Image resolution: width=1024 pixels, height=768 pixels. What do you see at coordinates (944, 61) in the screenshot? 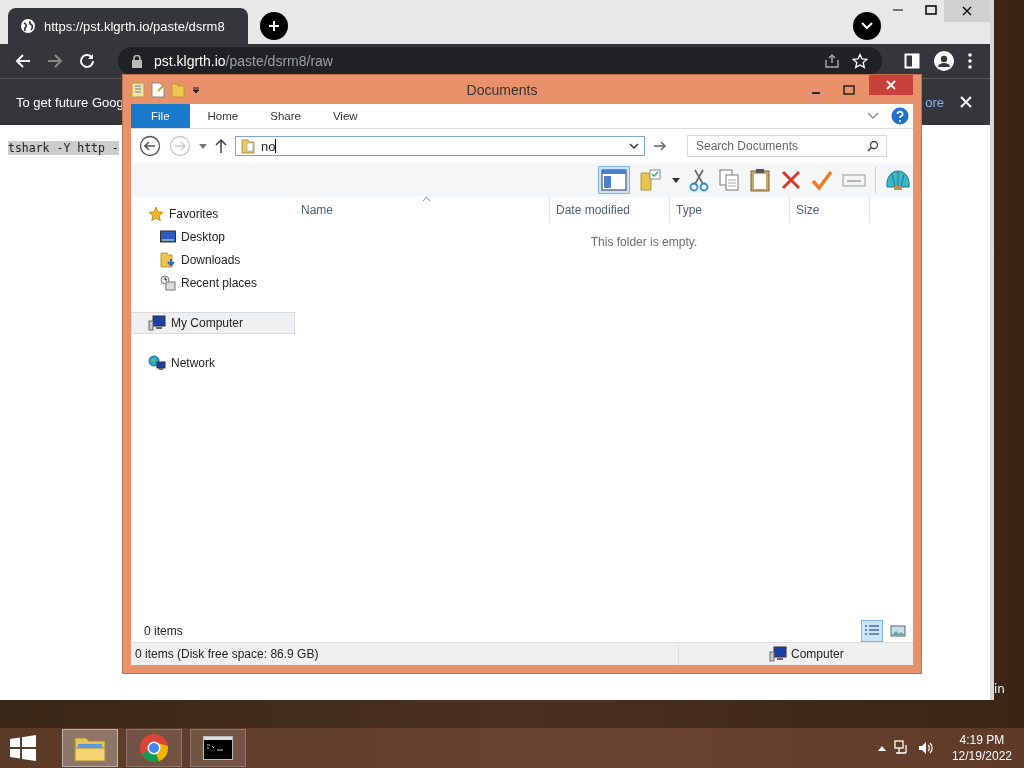
I see `profile-icon` at bounding box center [944, 61].